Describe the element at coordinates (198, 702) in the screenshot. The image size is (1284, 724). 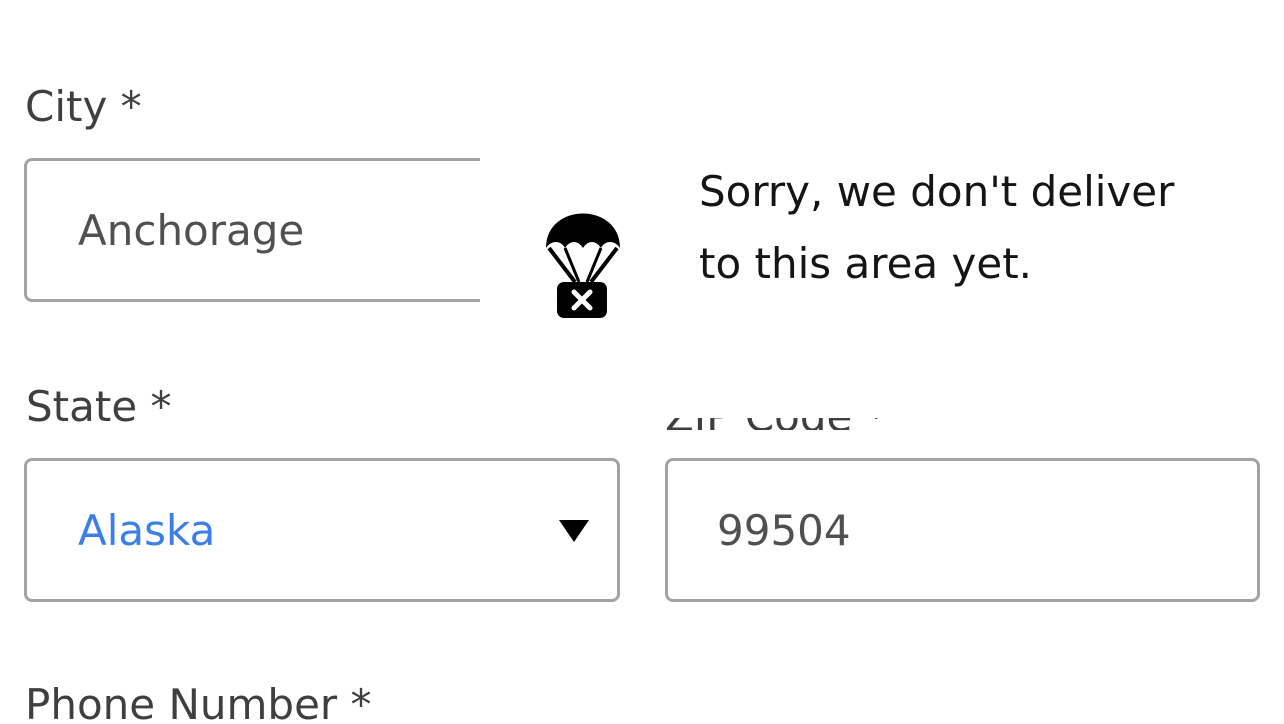
I see `phone-label: Phone Number *` at that location.